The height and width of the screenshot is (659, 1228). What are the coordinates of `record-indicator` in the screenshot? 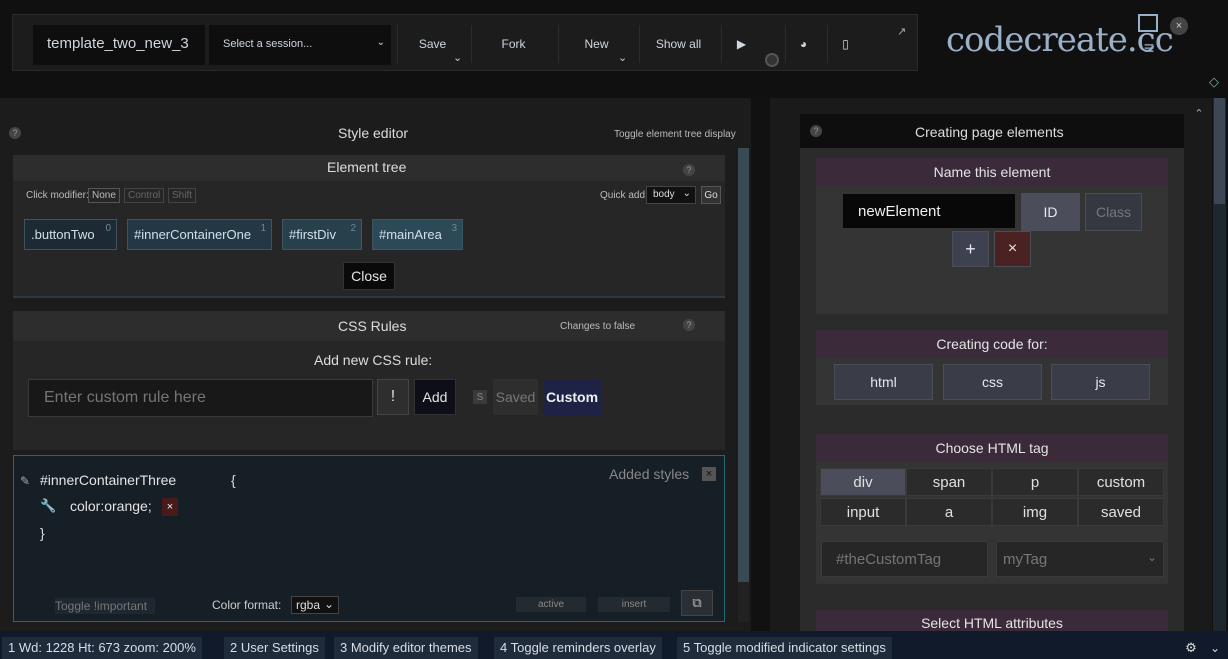 It's located at (772, 60).